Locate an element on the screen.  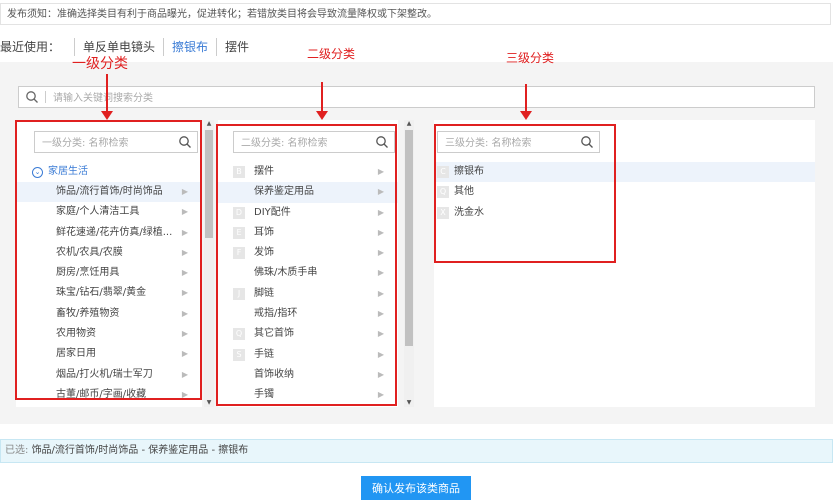
level1-scrollbar: ▲ ▼ is located at coordinates (209, 263).